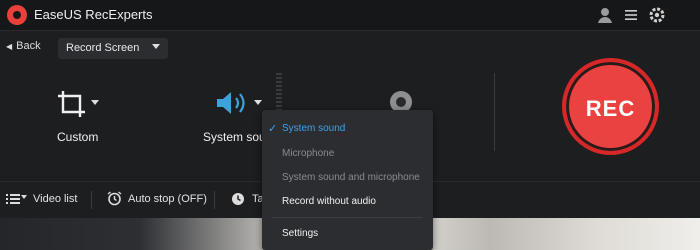  Describe the element at coordinates (657, 15) in the screenshot. I see `gear-icon` at that location.